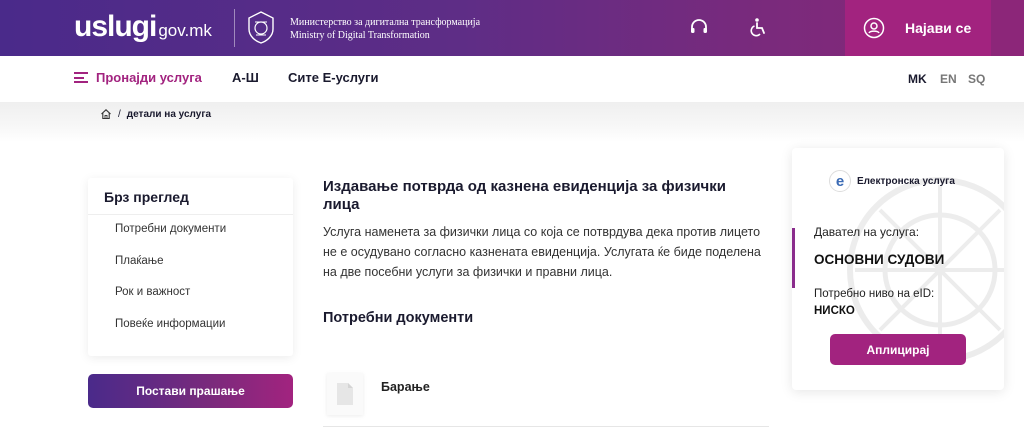  What do you see at coordinates (261, 27) in the screenshot?
I see `coat-of-arms-icon` at bounding box center [261, 27].